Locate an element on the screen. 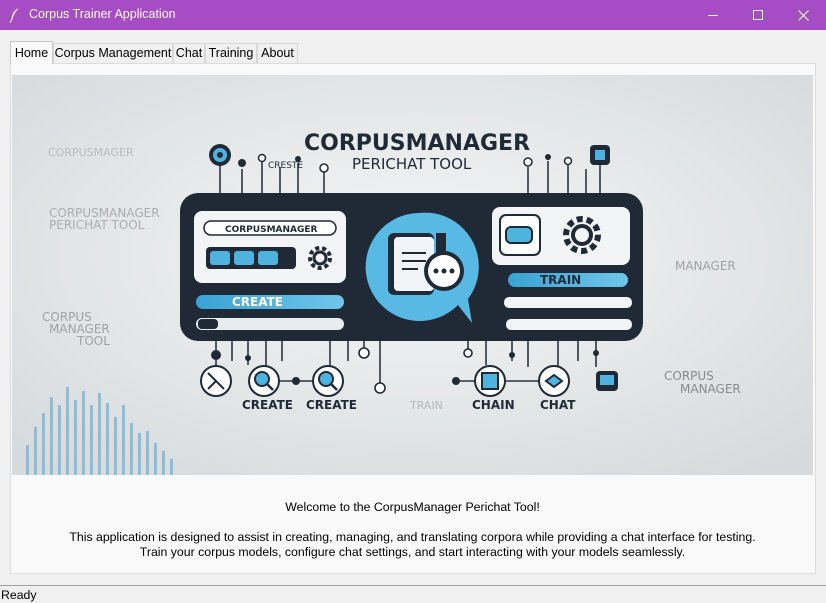  close-button is located at coordinates (803, 15).